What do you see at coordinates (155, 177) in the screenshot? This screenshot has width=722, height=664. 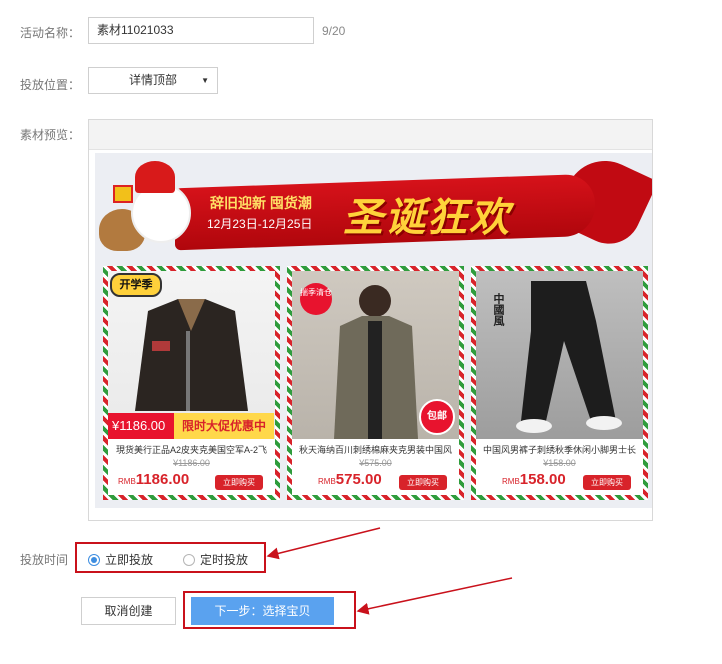 I see `santa-hat-icon` at bounding box center [155, 177].